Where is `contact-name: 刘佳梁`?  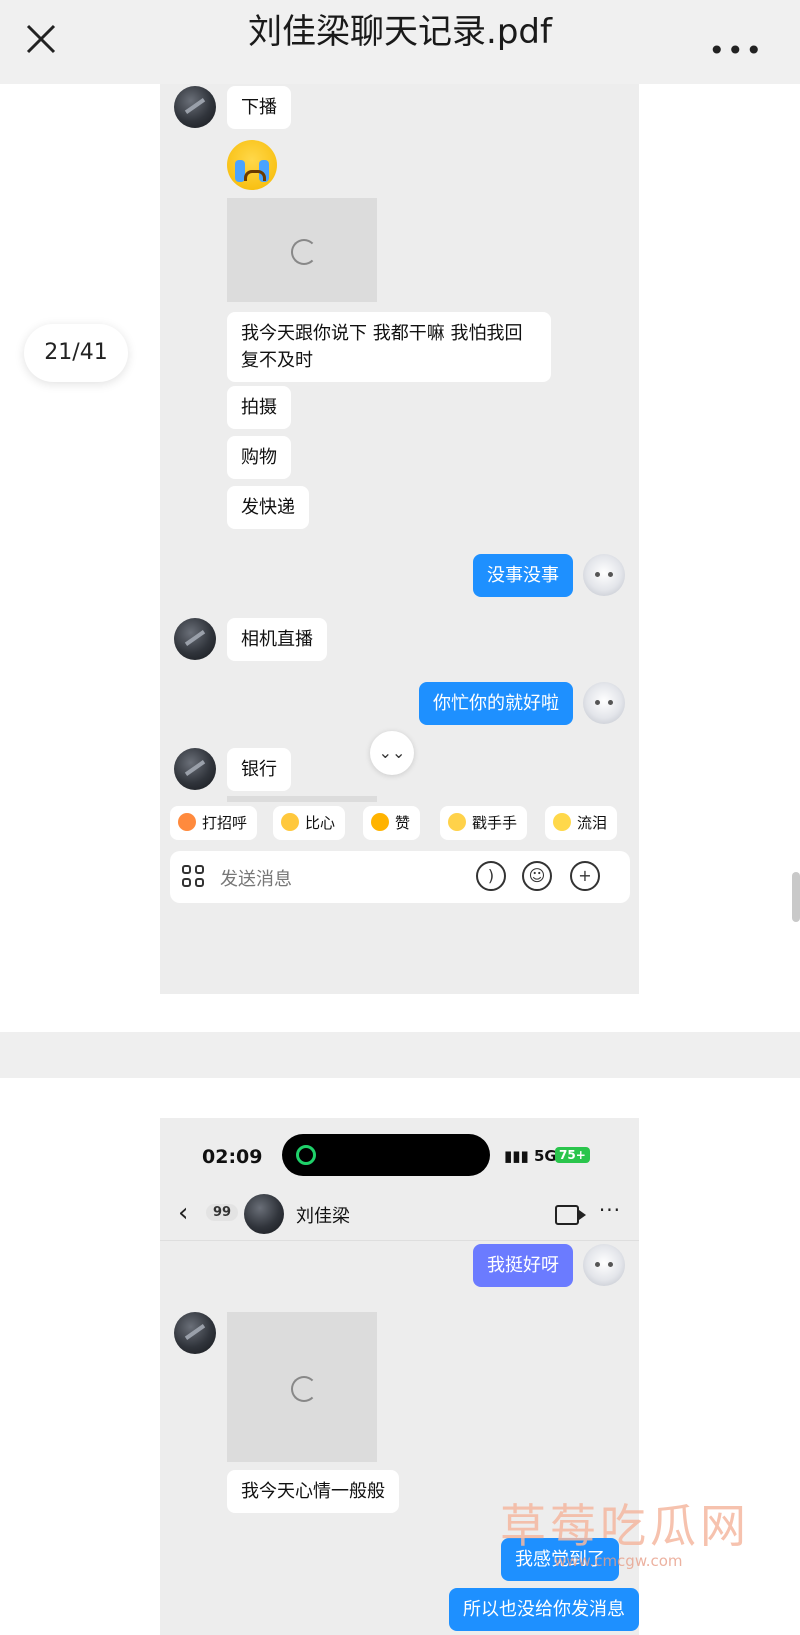
contact-name: 刘佳梁 is located at coordinates (323, 1215).